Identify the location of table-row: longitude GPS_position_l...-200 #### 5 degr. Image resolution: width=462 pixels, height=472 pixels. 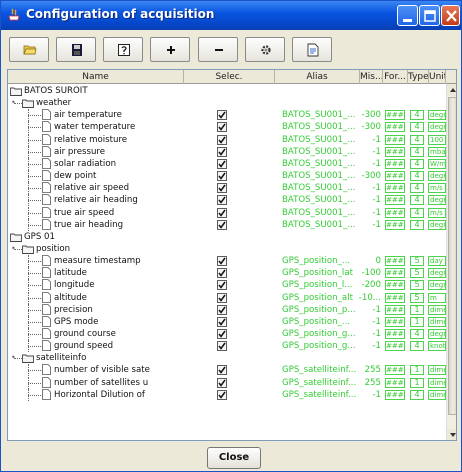
(227, 285).